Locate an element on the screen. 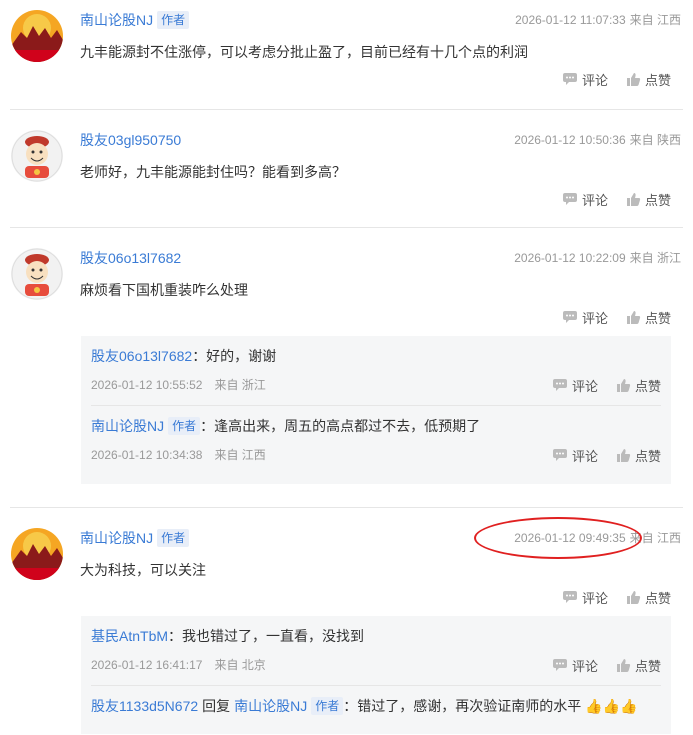  reply-username-link: 股友06o13l7682 is located at coordinates (141, 356).